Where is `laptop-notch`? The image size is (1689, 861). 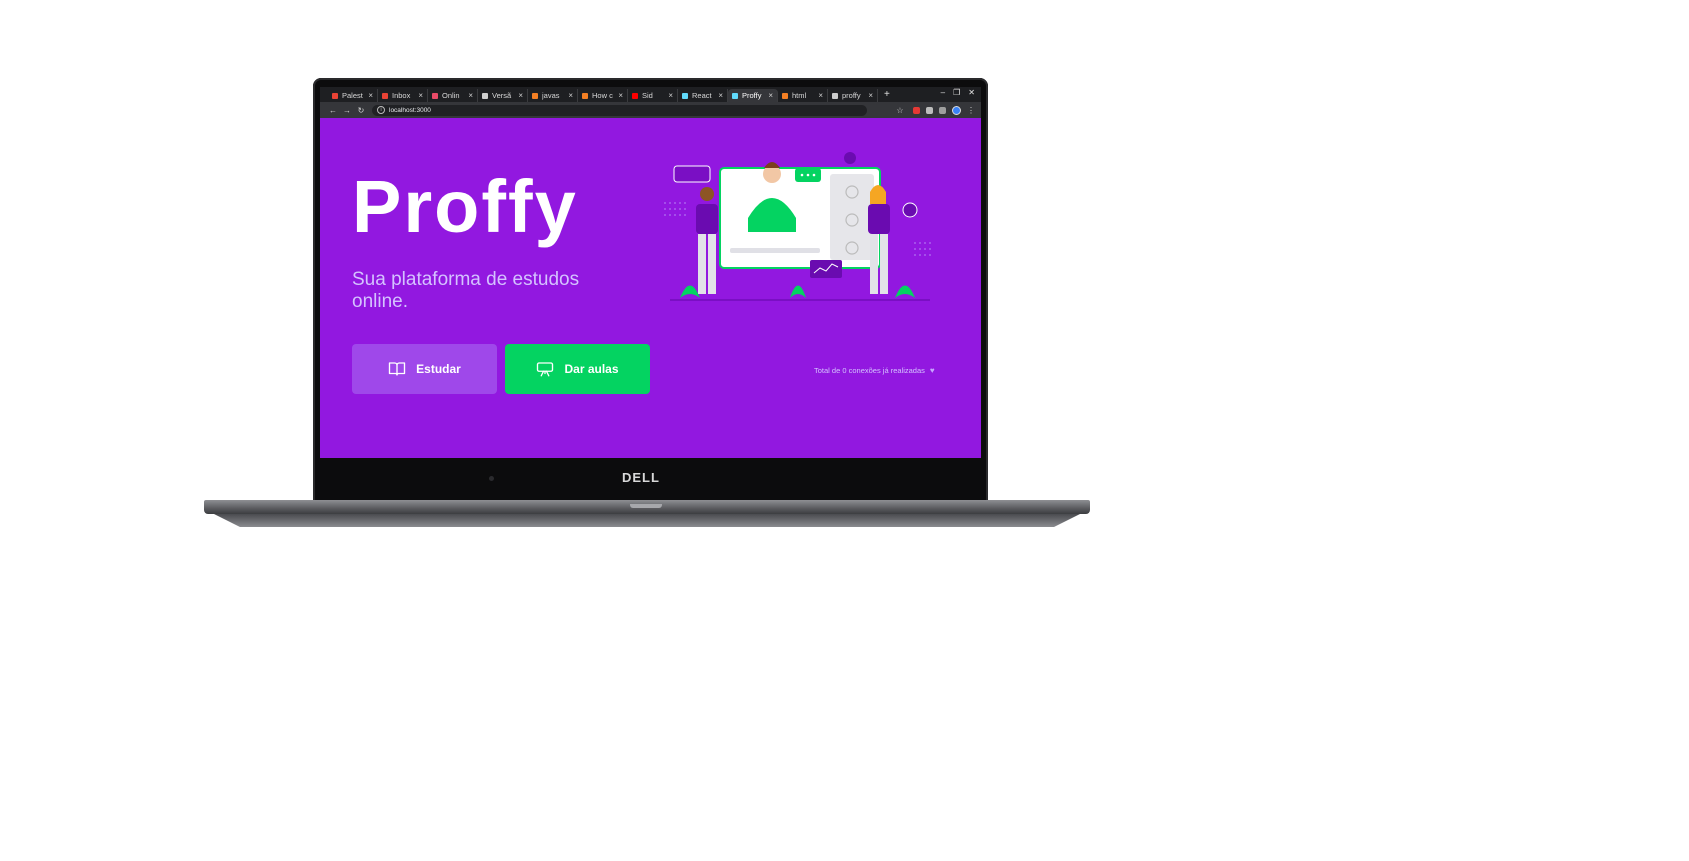
laptop-notch is located at coordinates (646, 506).